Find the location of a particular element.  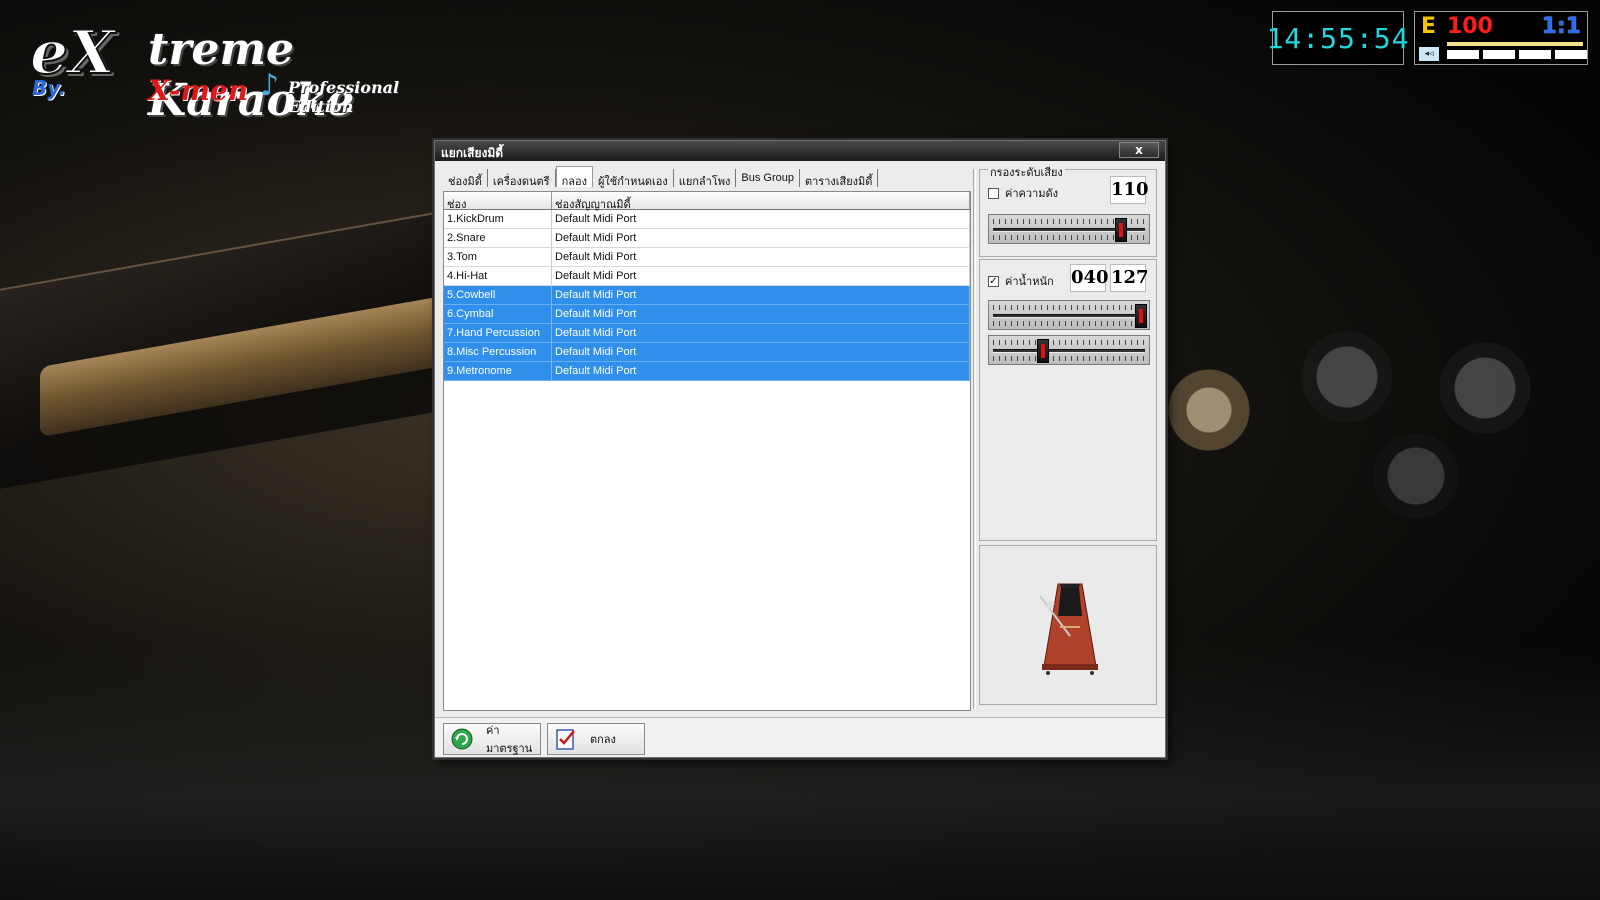

background-knobs is located at coordinates (1370, 410).